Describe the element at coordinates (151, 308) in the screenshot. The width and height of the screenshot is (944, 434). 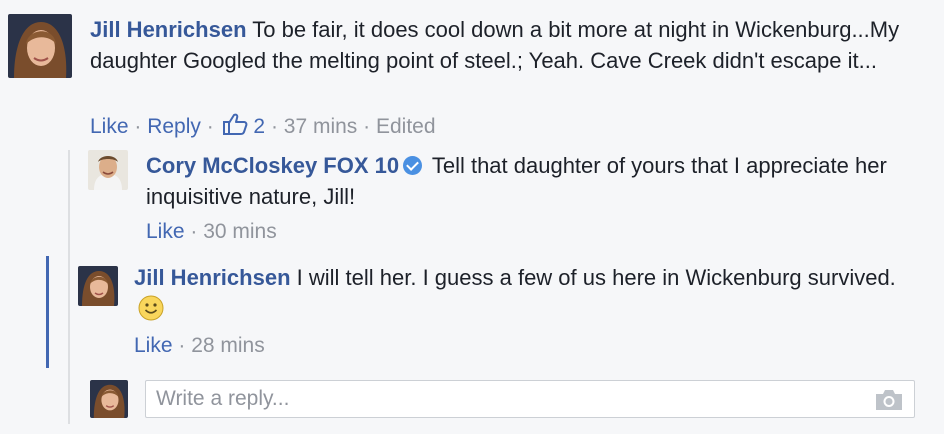
I see `smiley-emoji-icon` at that location.